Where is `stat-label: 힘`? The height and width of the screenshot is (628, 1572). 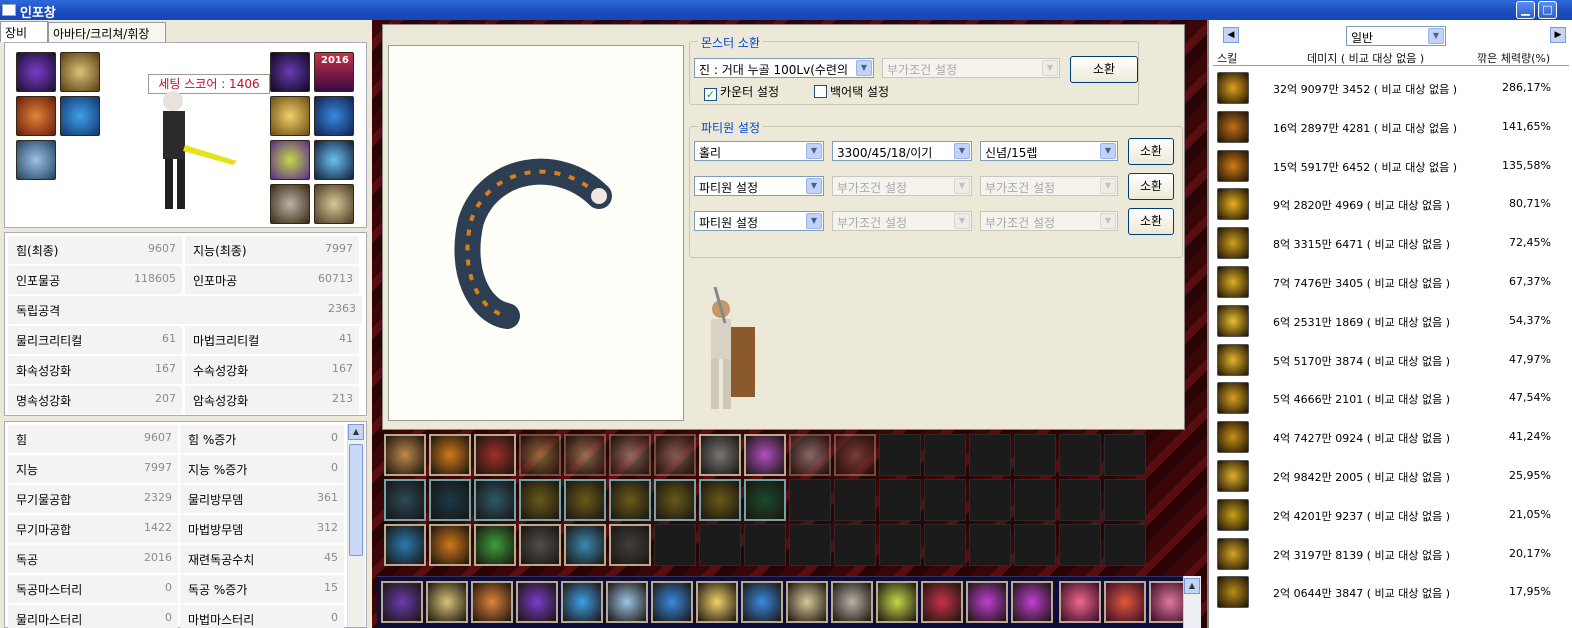
stat-label: 힘 is located at coordinates (22, 440).